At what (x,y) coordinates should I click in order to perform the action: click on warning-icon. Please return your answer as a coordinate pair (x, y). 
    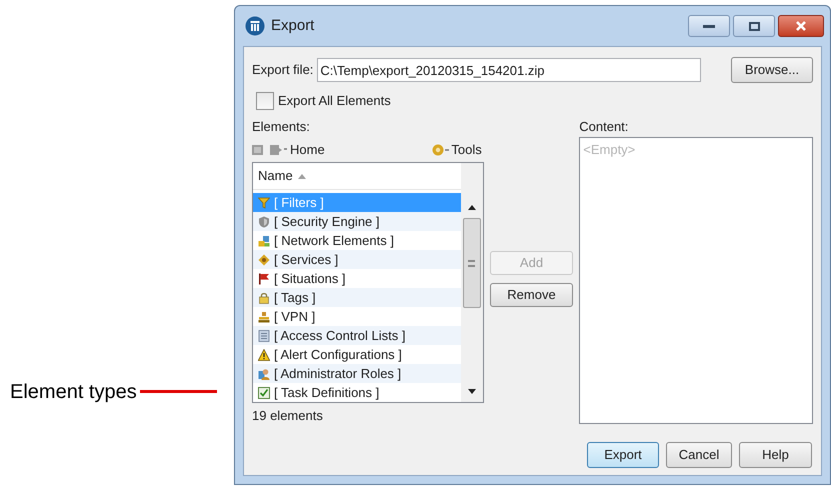
    Looking at the image, I should click on (264, 354).